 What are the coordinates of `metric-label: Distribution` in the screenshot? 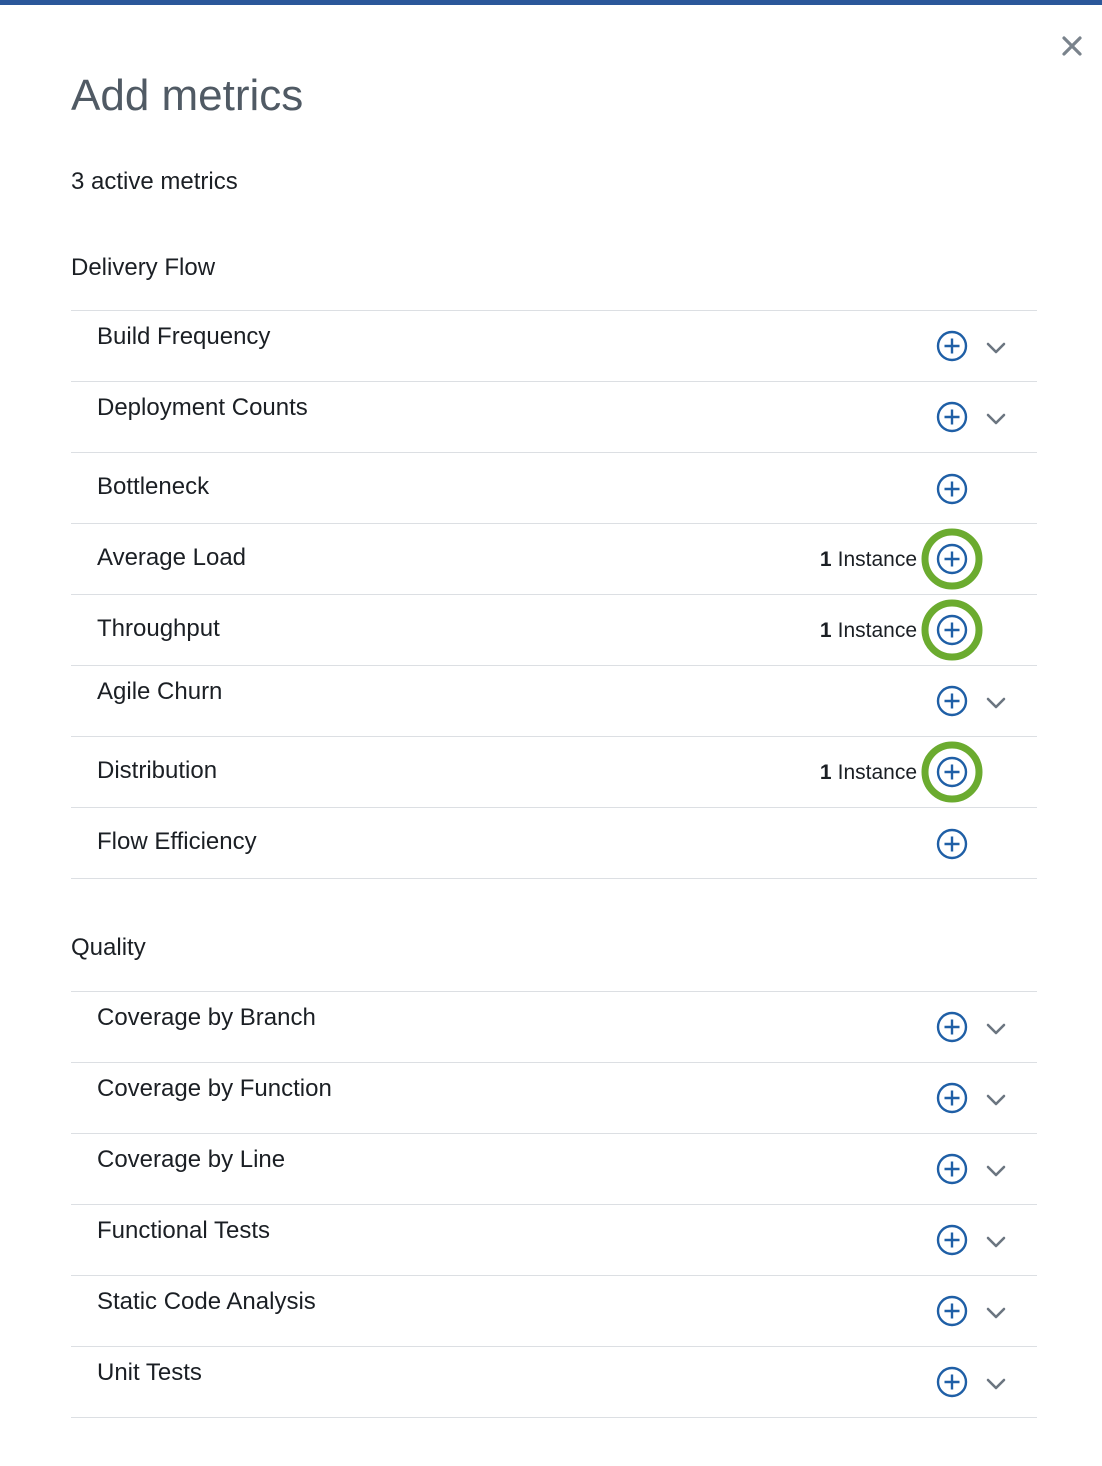 It's located at (157, 770).